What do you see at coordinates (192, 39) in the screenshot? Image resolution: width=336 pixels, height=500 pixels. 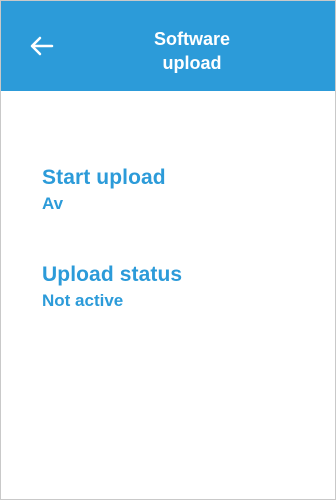 I see `page-title-line-1: Software` at bounding box center [192, 39].